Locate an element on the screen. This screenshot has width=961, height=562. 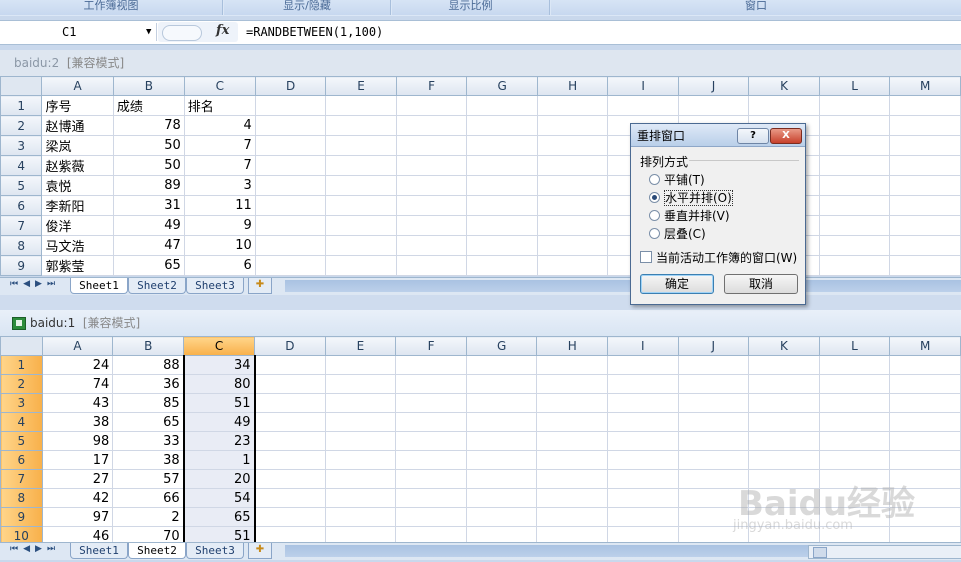
cell-c: 51 is located at coordinates (219, 403).